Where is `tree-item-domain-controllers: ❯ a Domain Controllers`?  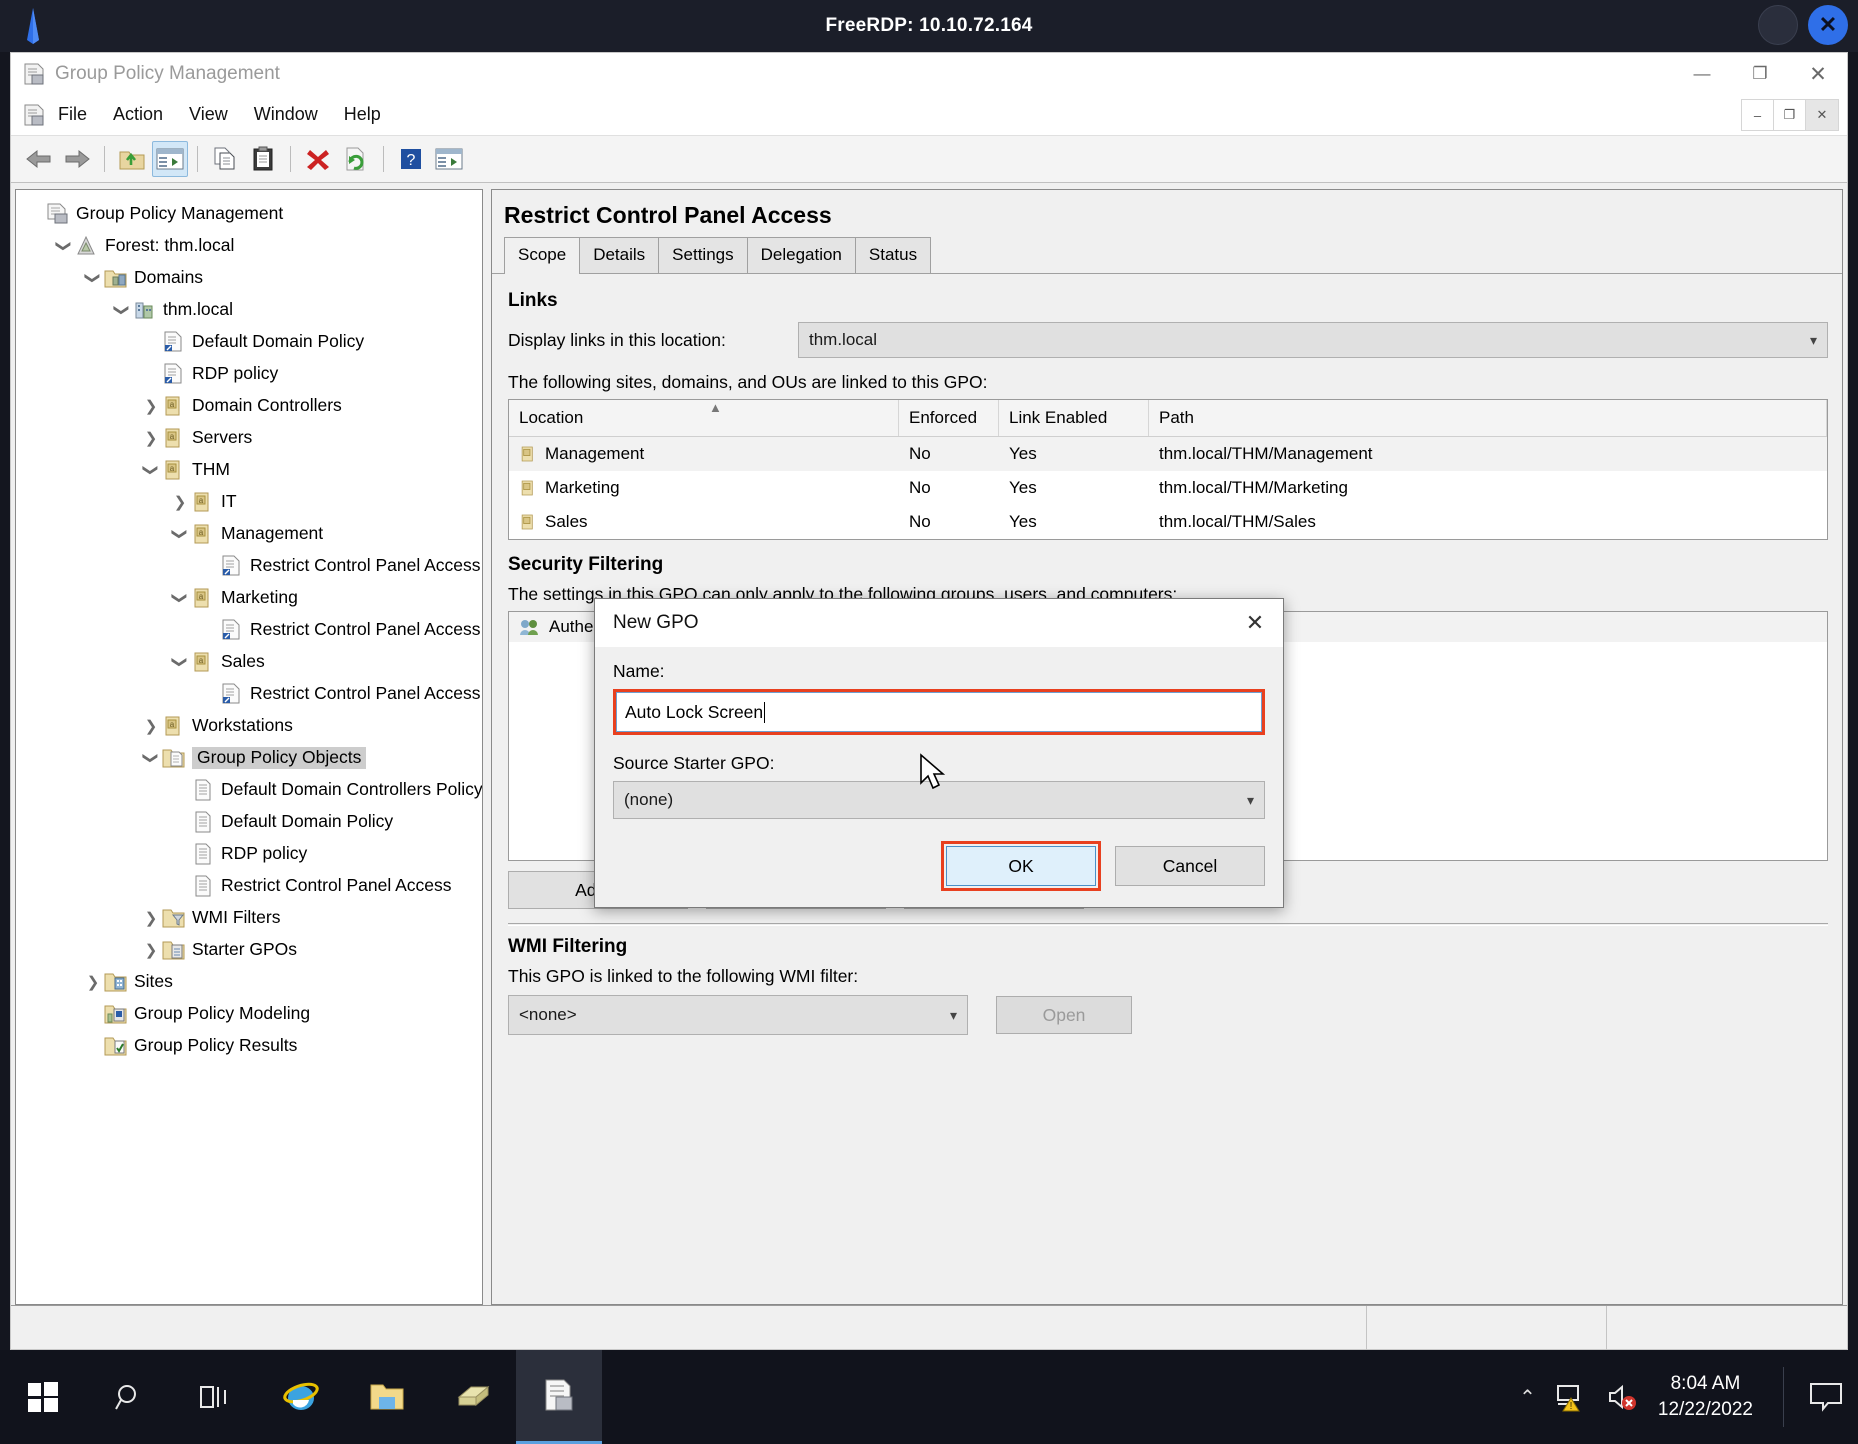 tree-item-domain-controllers: ❯ a Domain Controllers is located at coordinates (249, 406).